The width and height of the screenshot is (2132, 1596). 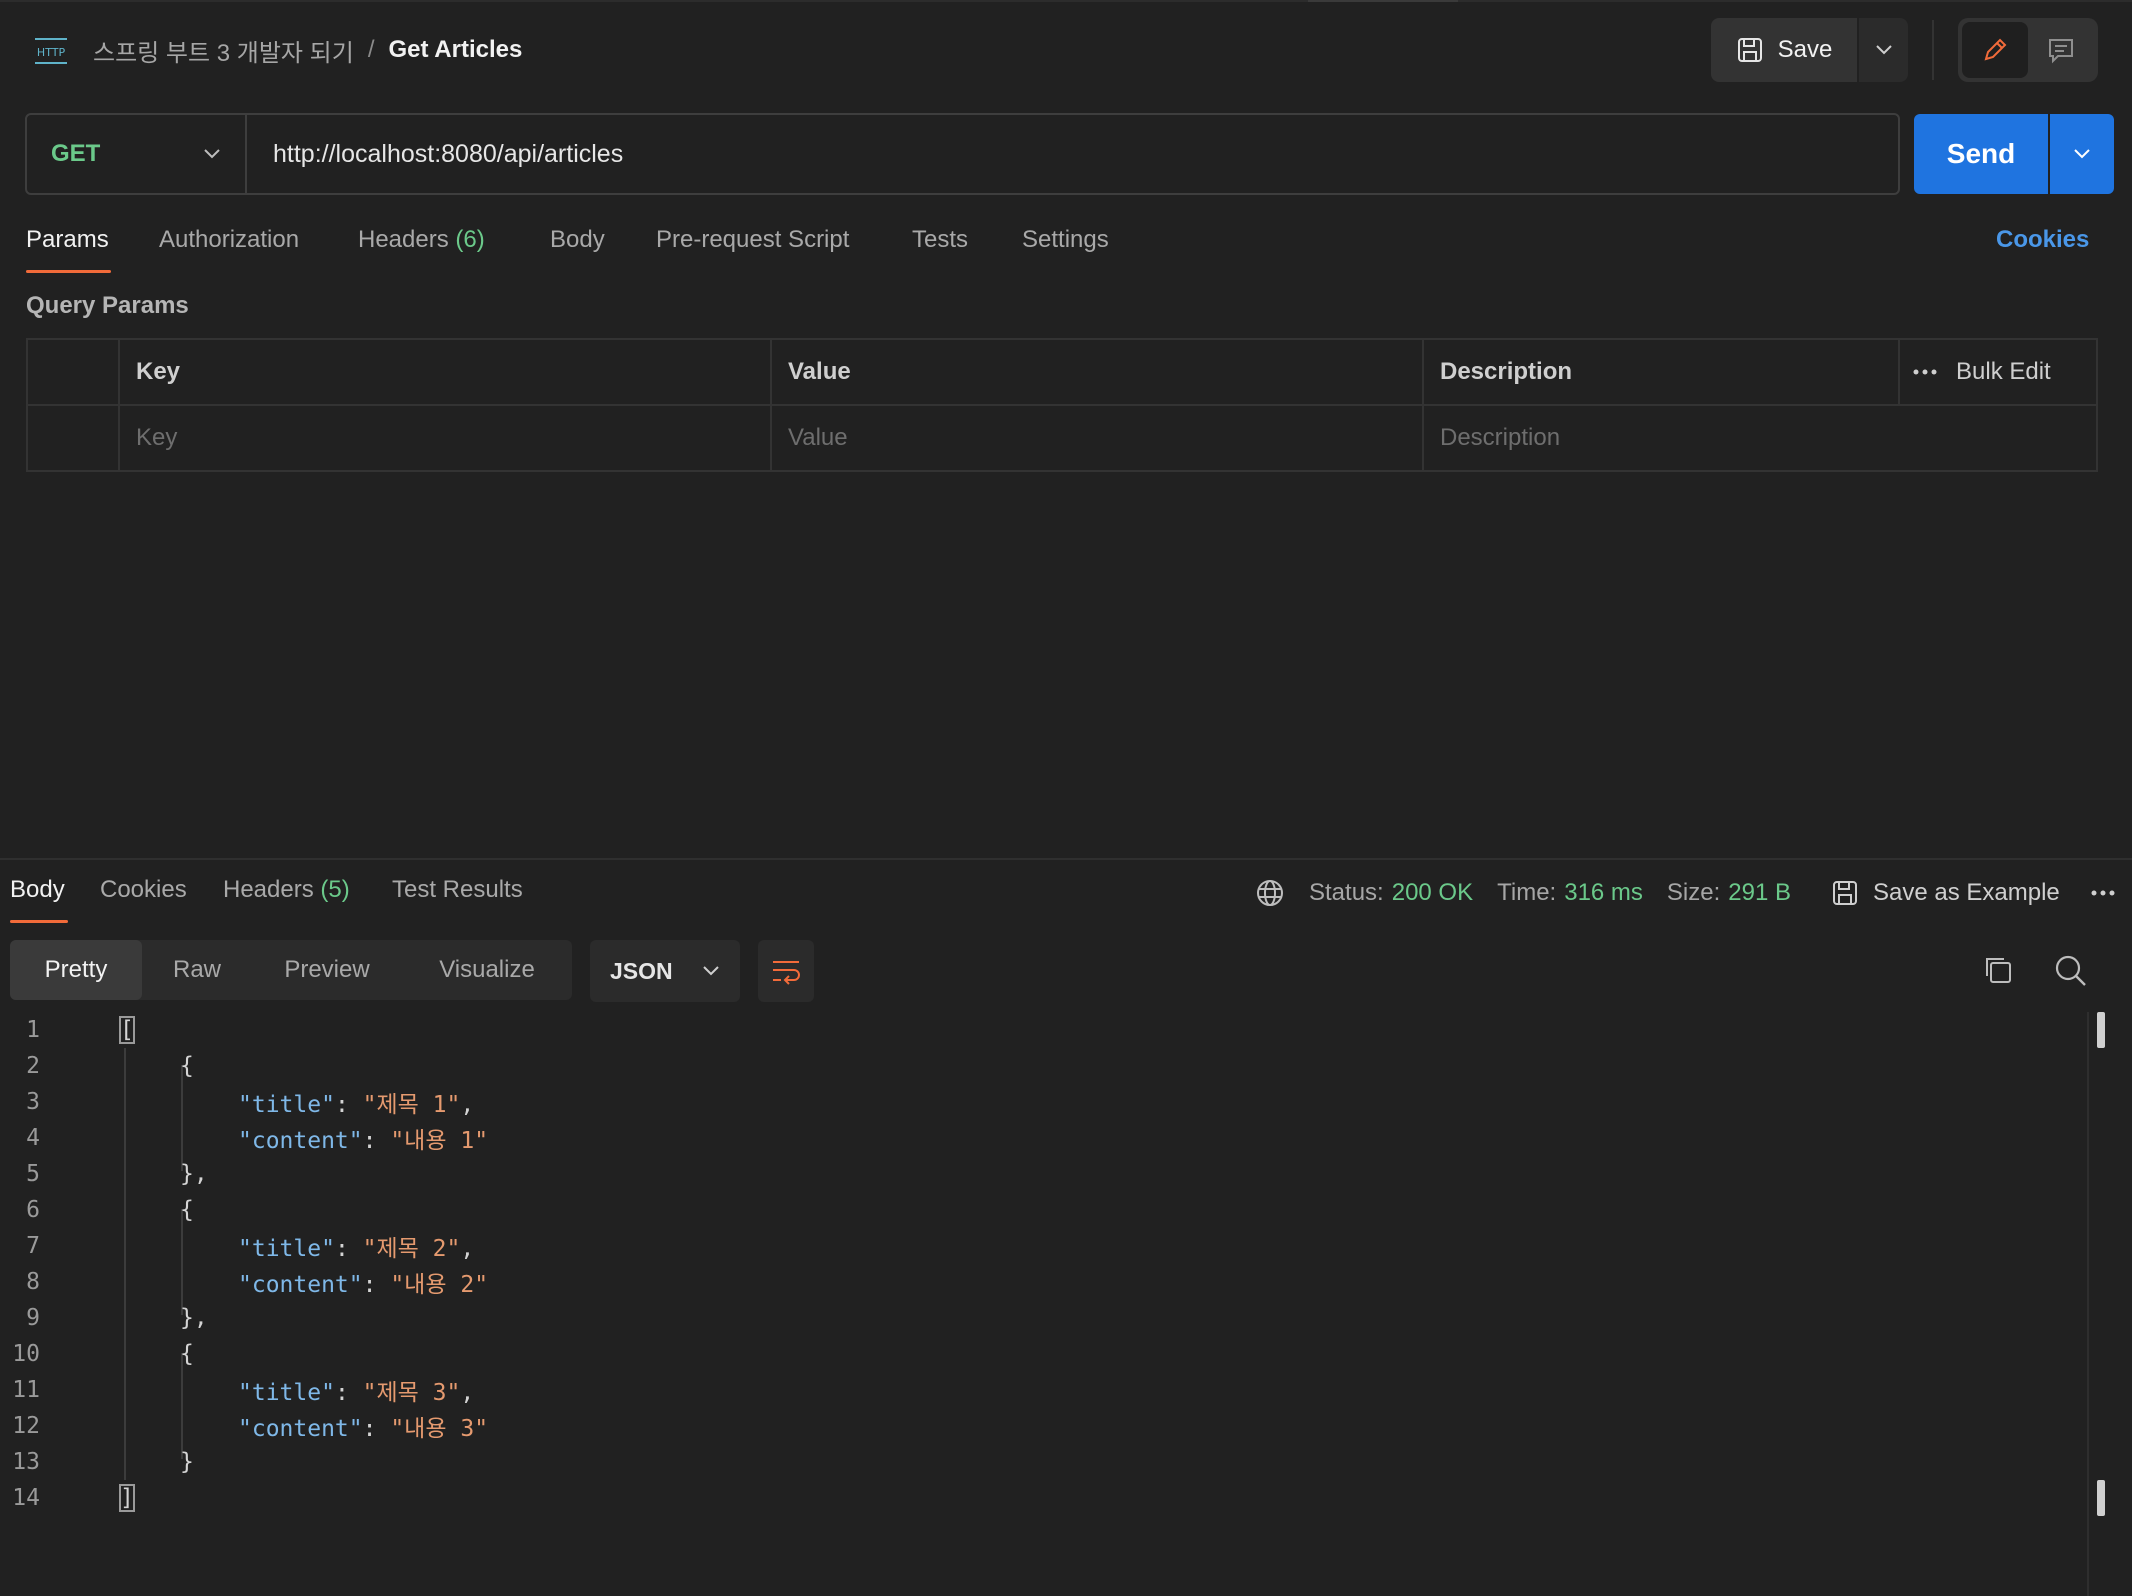 What do you see at coordinates (335, 889) in the screenshot?
I see `response-tab-headers-count: (5)` at bounding box center [335, 889].